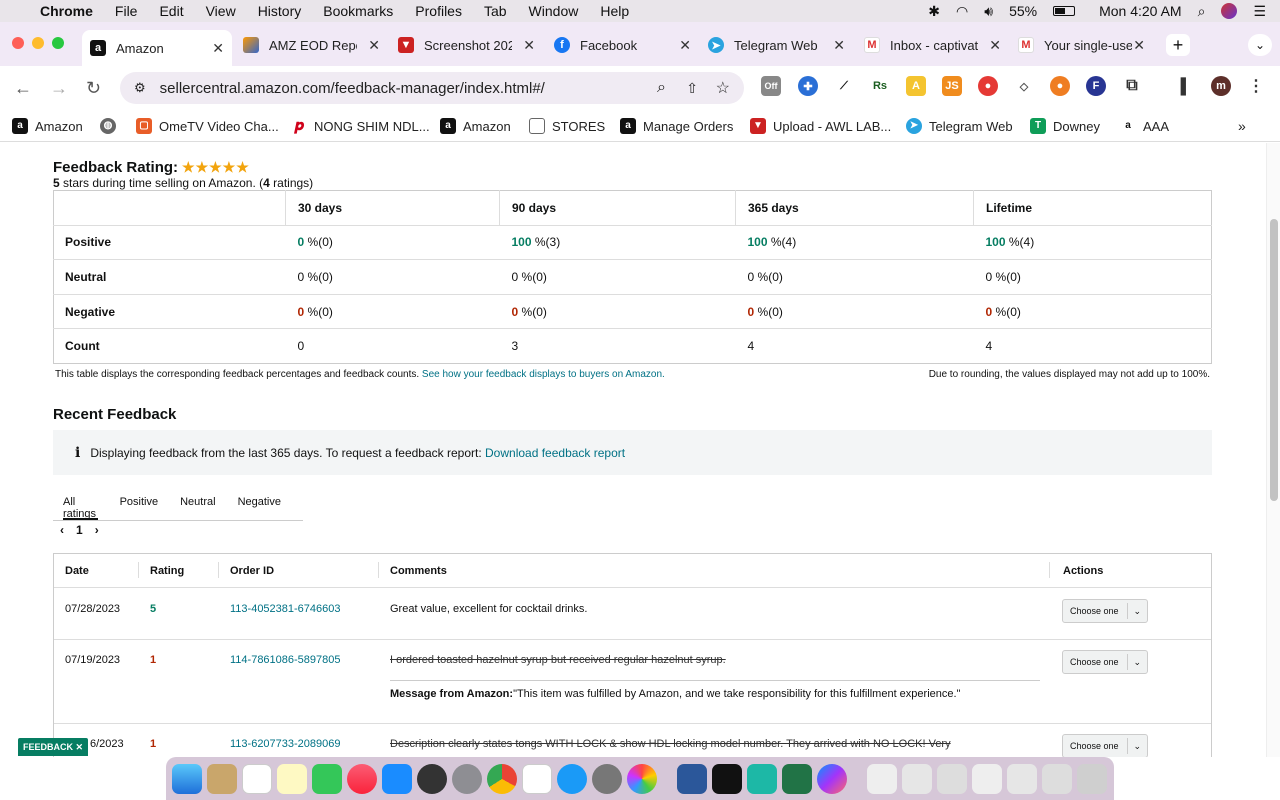 Image resolution: width=1280 pixels, height=800 pixels. I want to click on battery-icon, so click(1064, 11).